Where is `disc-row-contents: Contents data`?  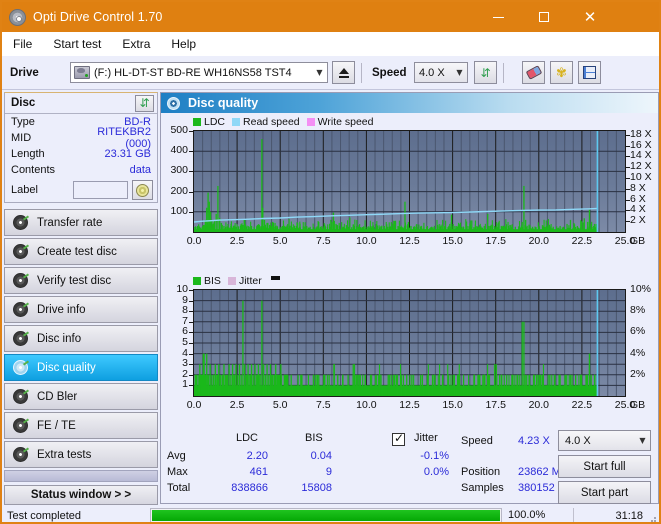
disc-row-contents: Contents data is located at coordinates (81, 170).